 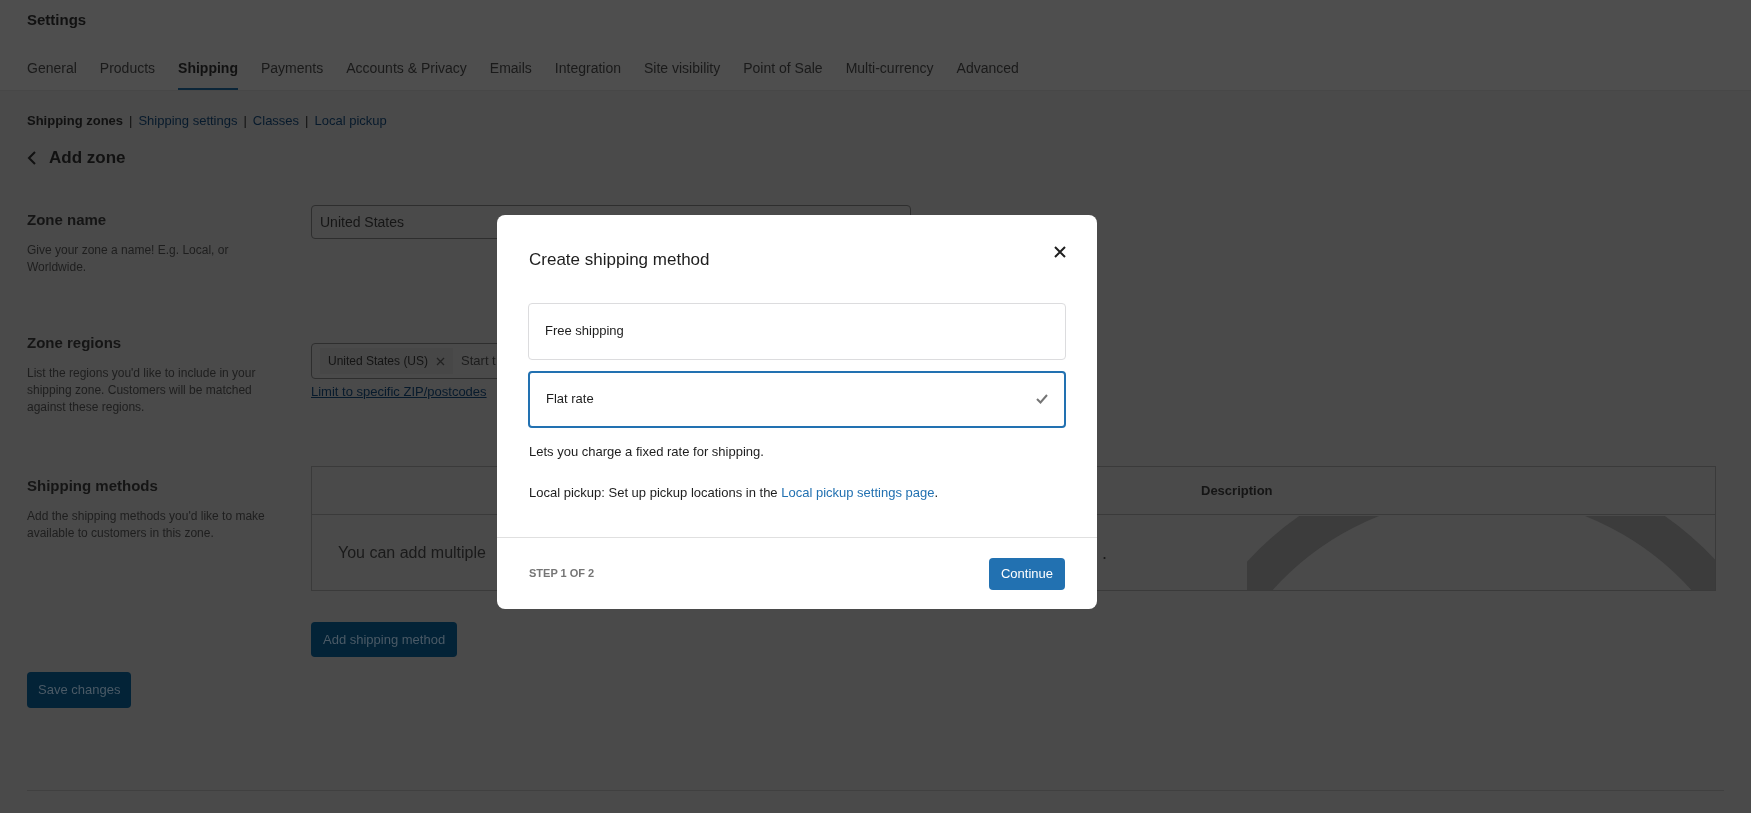 I want to click on postcodes-link: Limit to specific ZIP/postcodes, so click(x=399, y=392).